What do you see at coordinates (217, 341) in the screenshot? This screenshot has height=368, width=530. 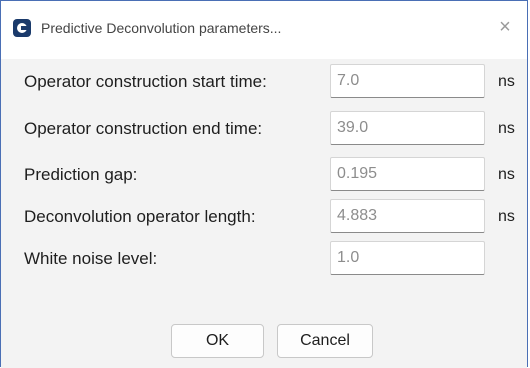 I see `ok-button: OK` at bounding box center [217, 341].